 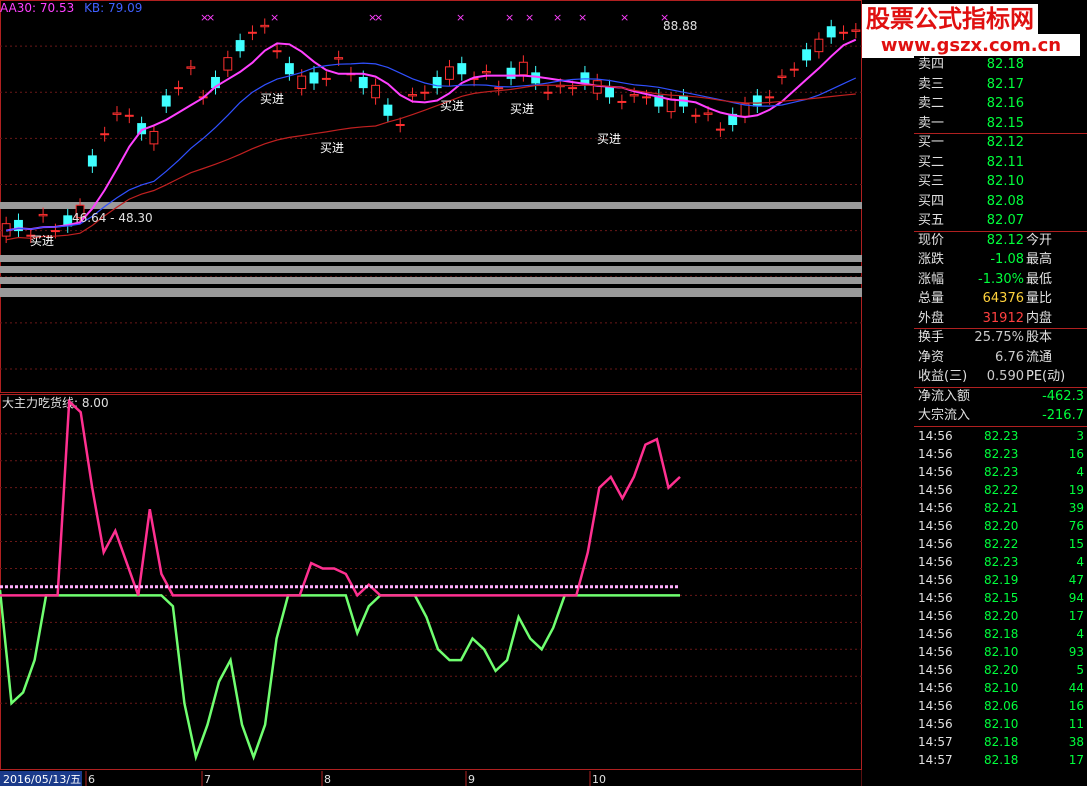 What do you see at coordinates (971, 46) in the screenshot?
I see `site-url: www.gszx.com.cn` at bounding box center [971, 46].